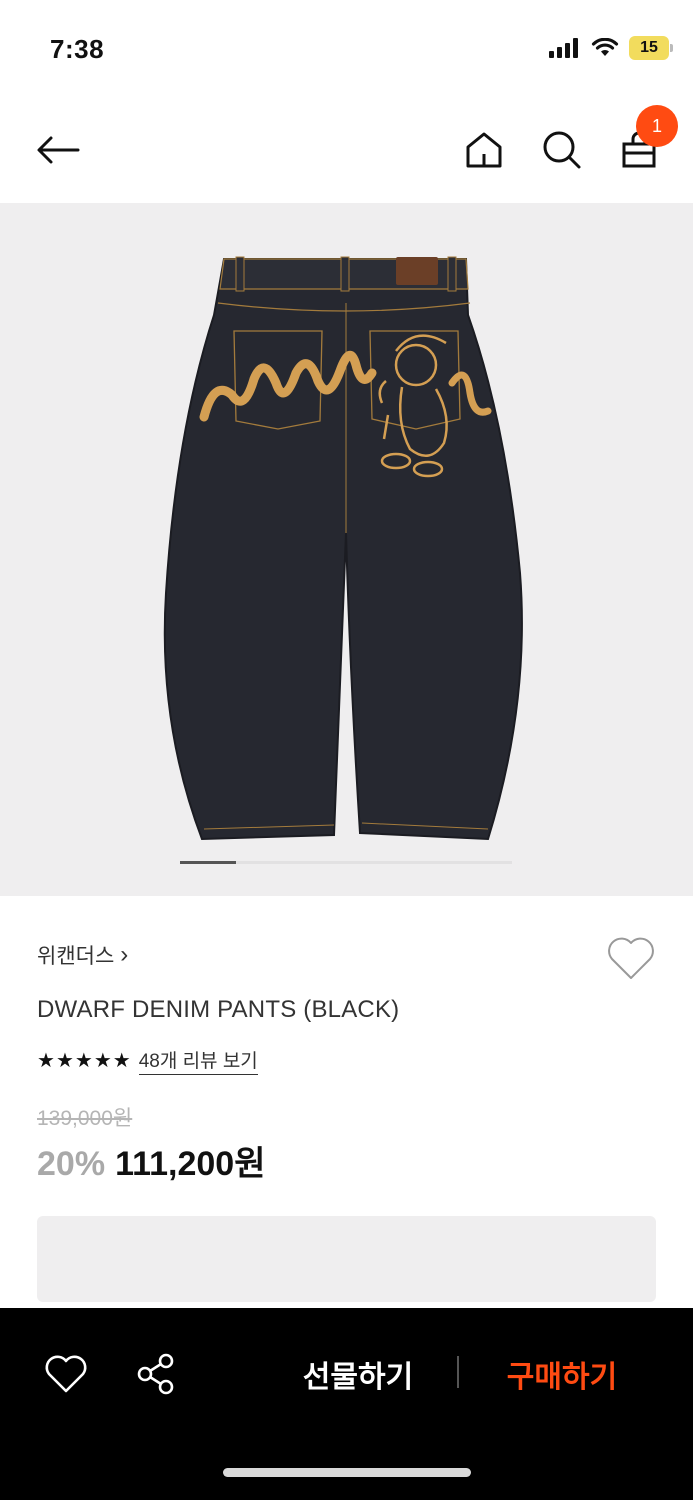 This screenshot has height=1500, width=693. I want to click on share-icon, so click(155, 1374).